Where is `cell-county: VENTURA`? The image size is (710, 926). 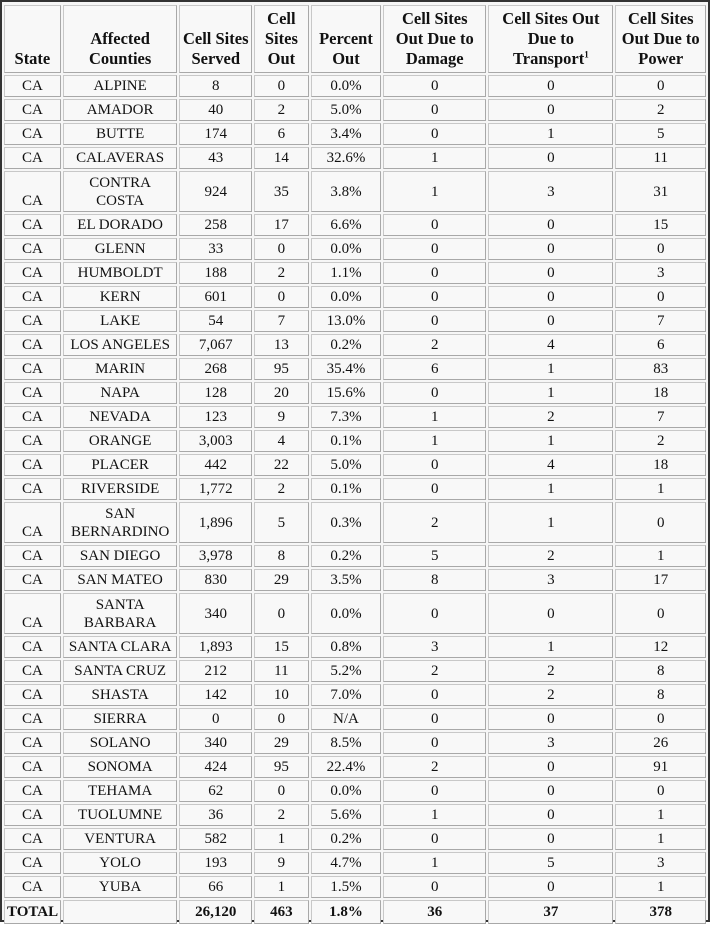
cell-county: VENTURA is located at coordinates (120, 839).